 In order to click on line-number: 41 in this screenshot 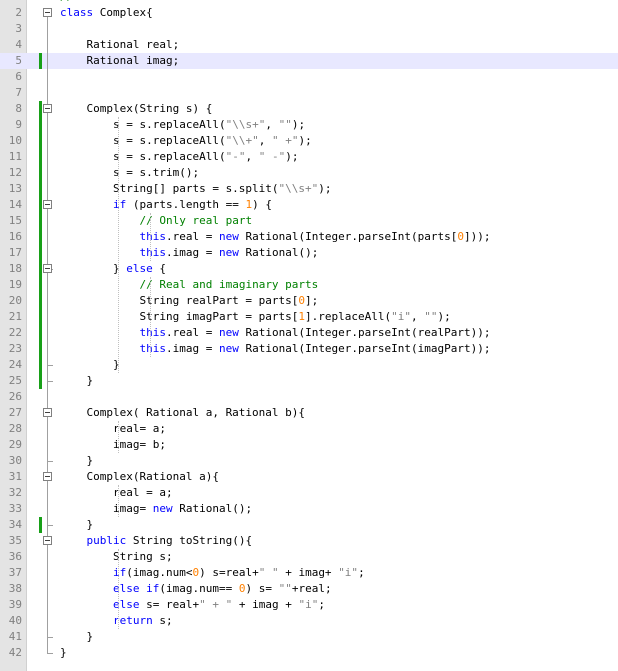, I will do `click(15, 636)`.